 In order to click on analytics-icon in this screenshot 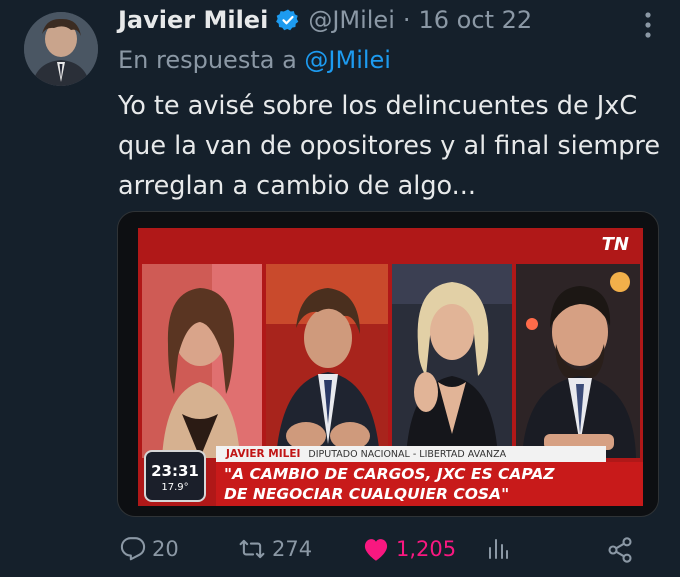, I will do `click(498, 549)`.